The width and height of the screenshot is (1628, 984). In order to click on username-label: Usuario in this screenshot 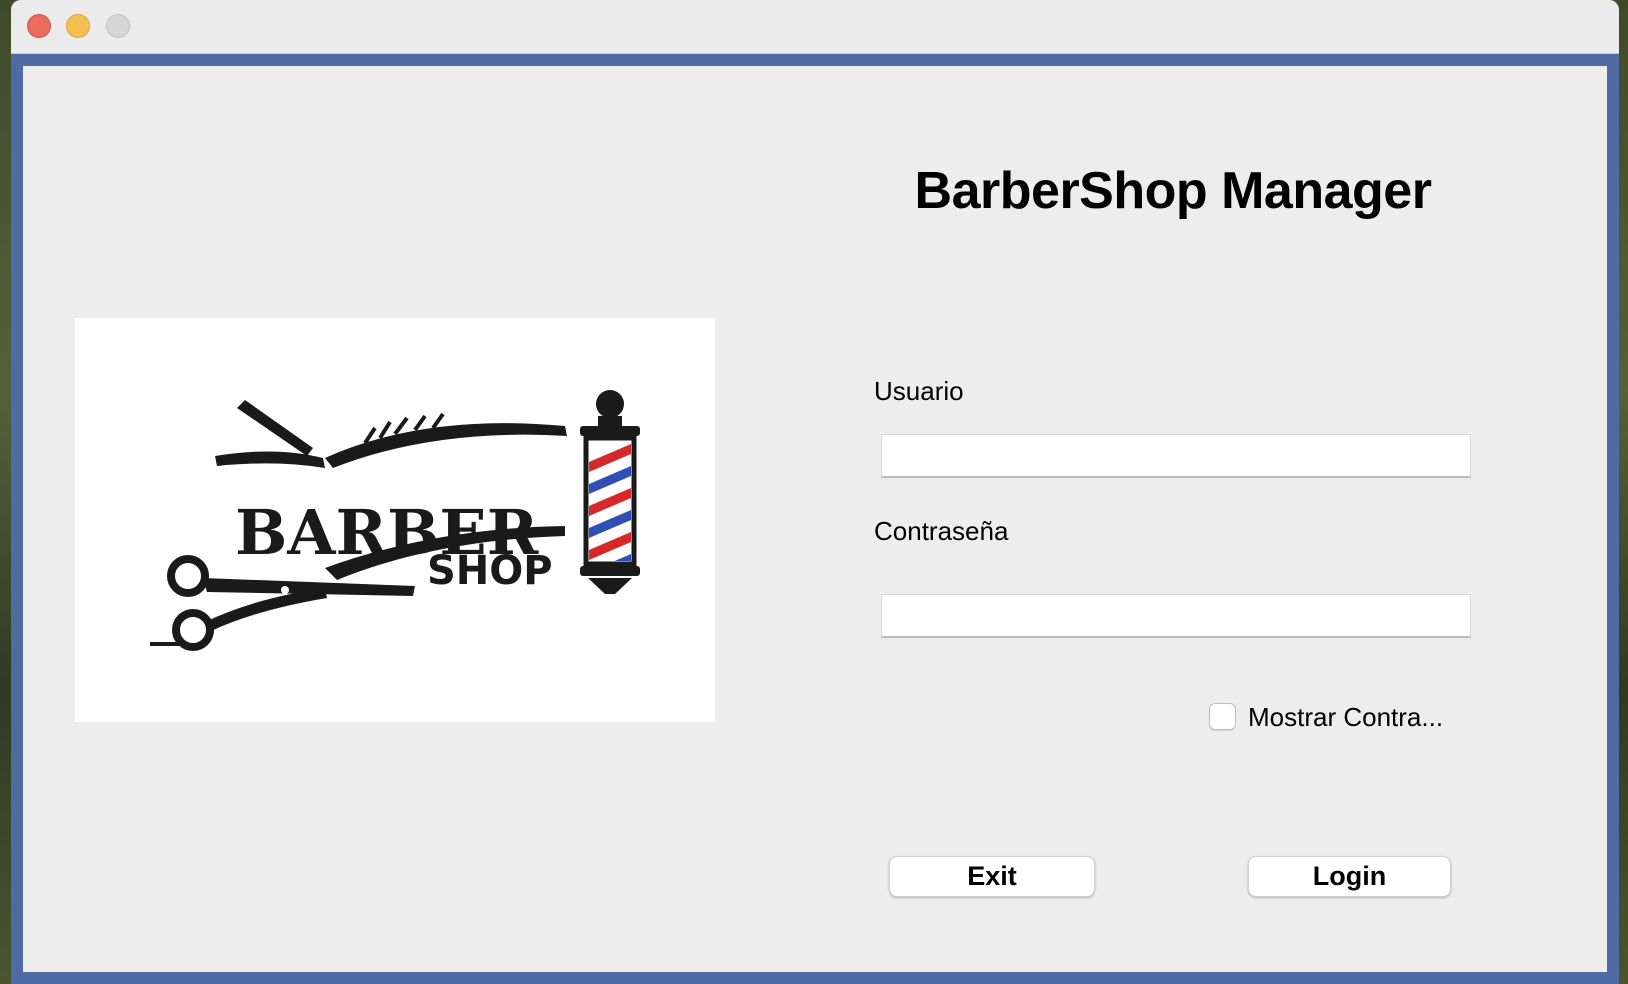, I will do `click(919, 391)`.